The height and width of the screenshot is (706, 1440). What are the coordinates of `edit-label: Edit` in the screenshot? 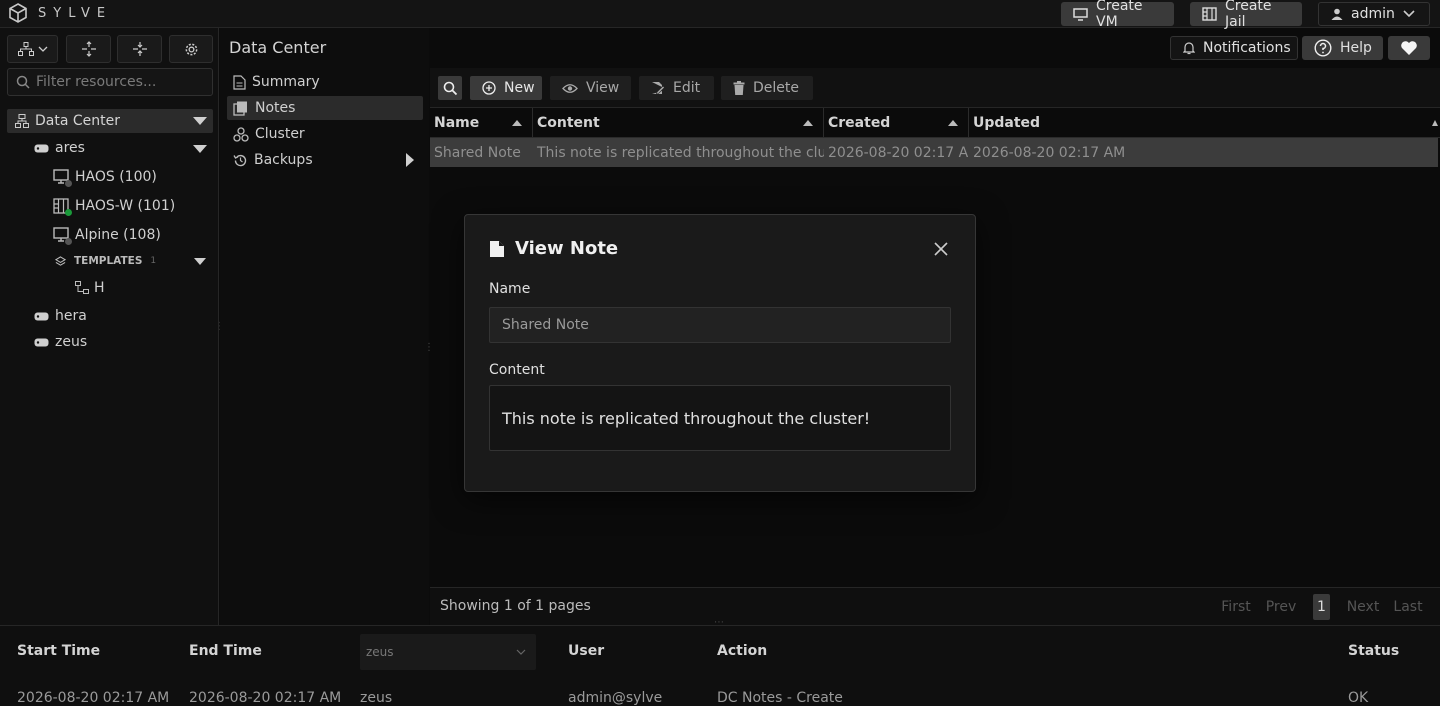 It's located at (687, 88).